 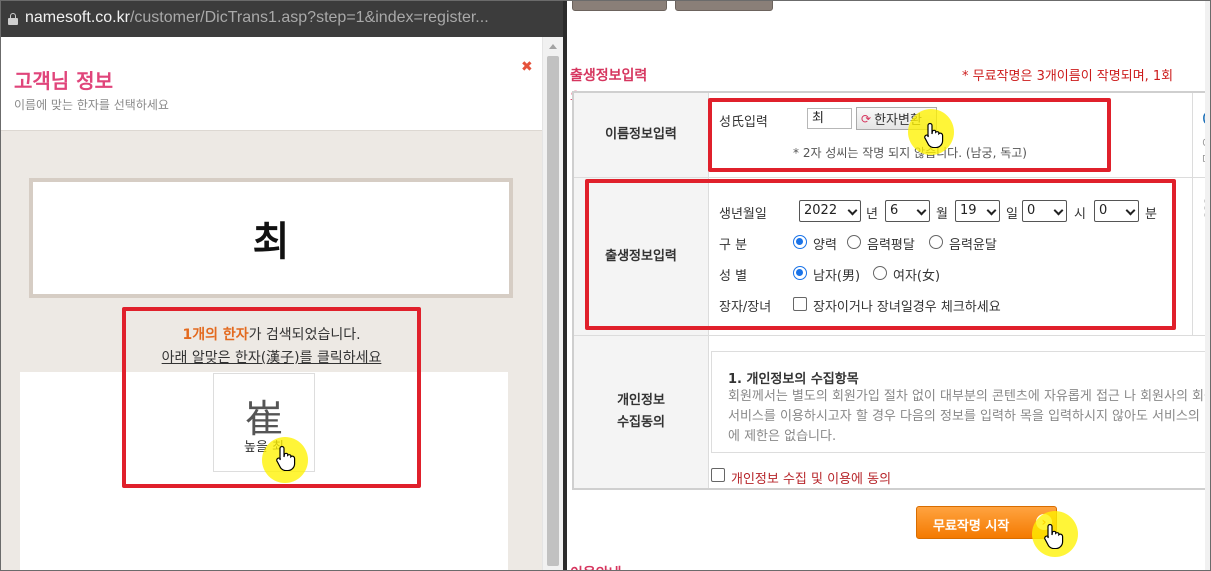 I want to click on consent-label-line2: 수집동의, so click(x=641, y=422).